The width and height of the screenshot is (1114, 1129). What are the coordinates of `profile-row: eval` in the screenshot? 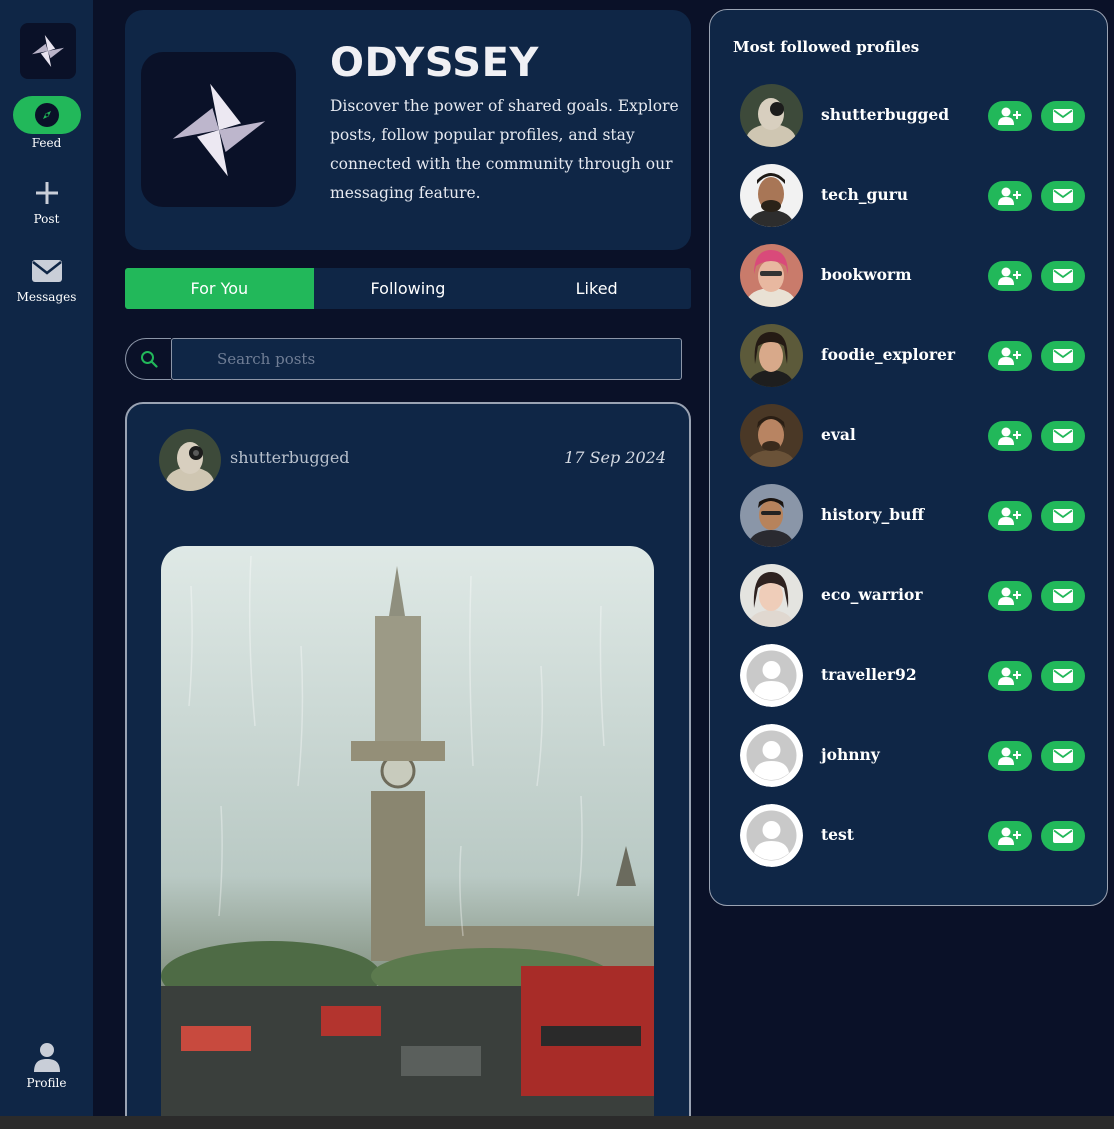 It's located at (915, 436).